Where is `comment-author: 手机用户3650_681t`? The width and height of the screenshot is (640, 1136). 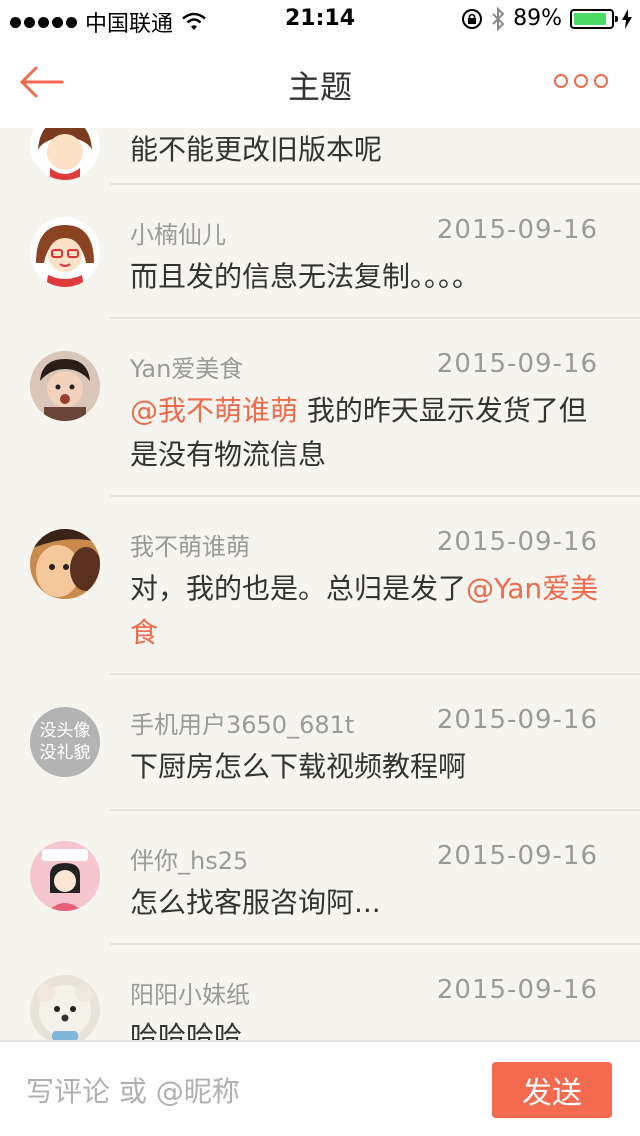
comment-author: 手机用户3650_681t is located at coordinates (242, 722).